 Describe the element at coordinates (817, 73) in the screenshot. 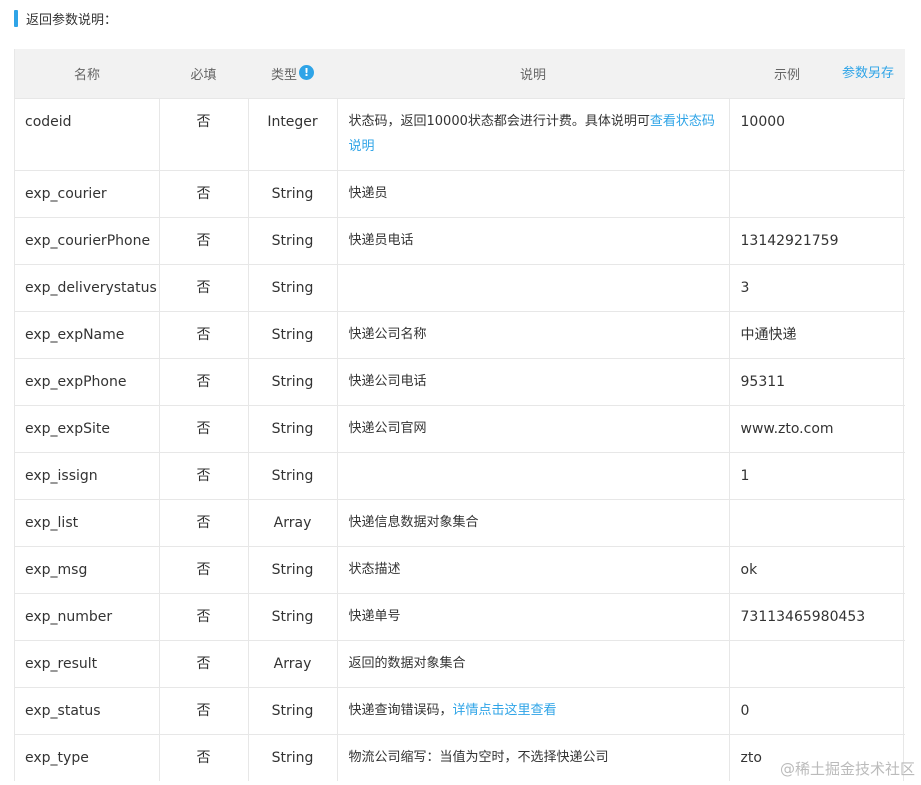

I see `header-example: 示例 参数另存` at that location.